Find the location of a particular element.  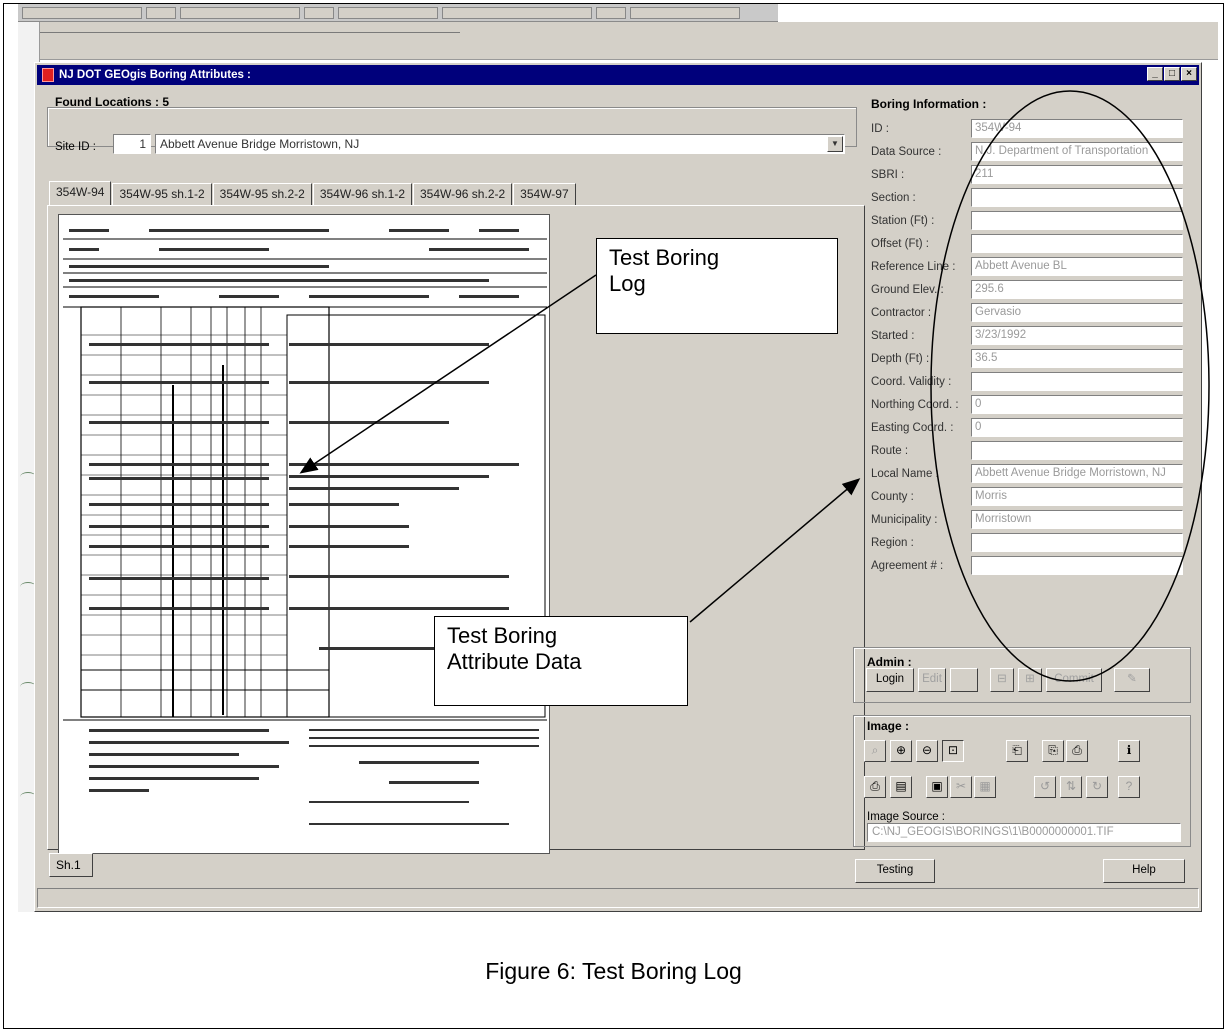

sbri-field: 211 is located at coordinates (1077, 174).